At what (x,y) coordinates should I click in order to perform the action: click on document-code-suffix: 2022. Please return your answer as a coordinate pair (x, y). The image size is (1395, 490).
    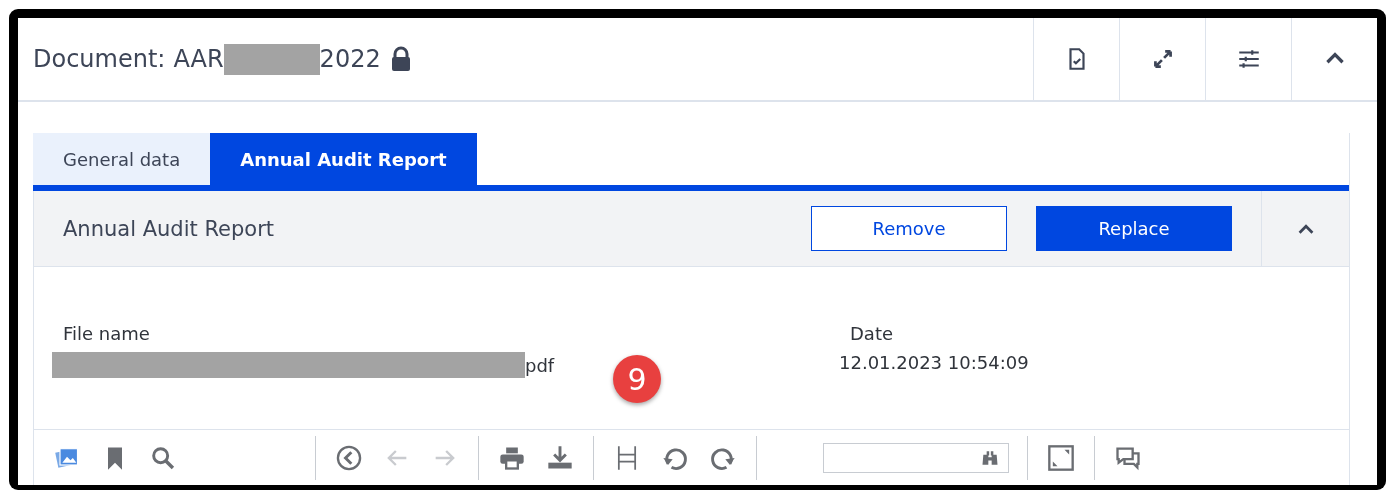
    Looking at the image, I should click on (350, 59).